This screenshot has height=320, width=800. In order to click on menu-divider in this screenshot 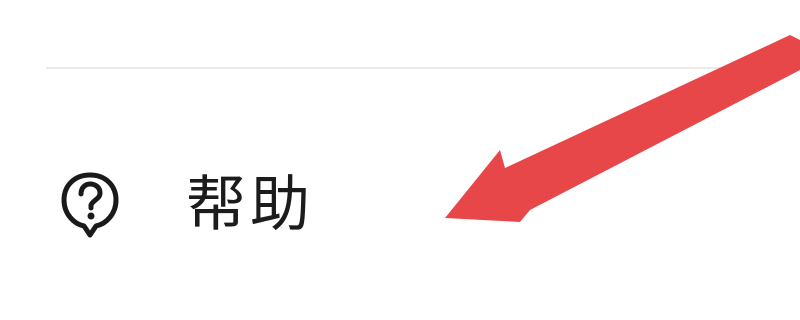, I will do `click(423, 68)`.